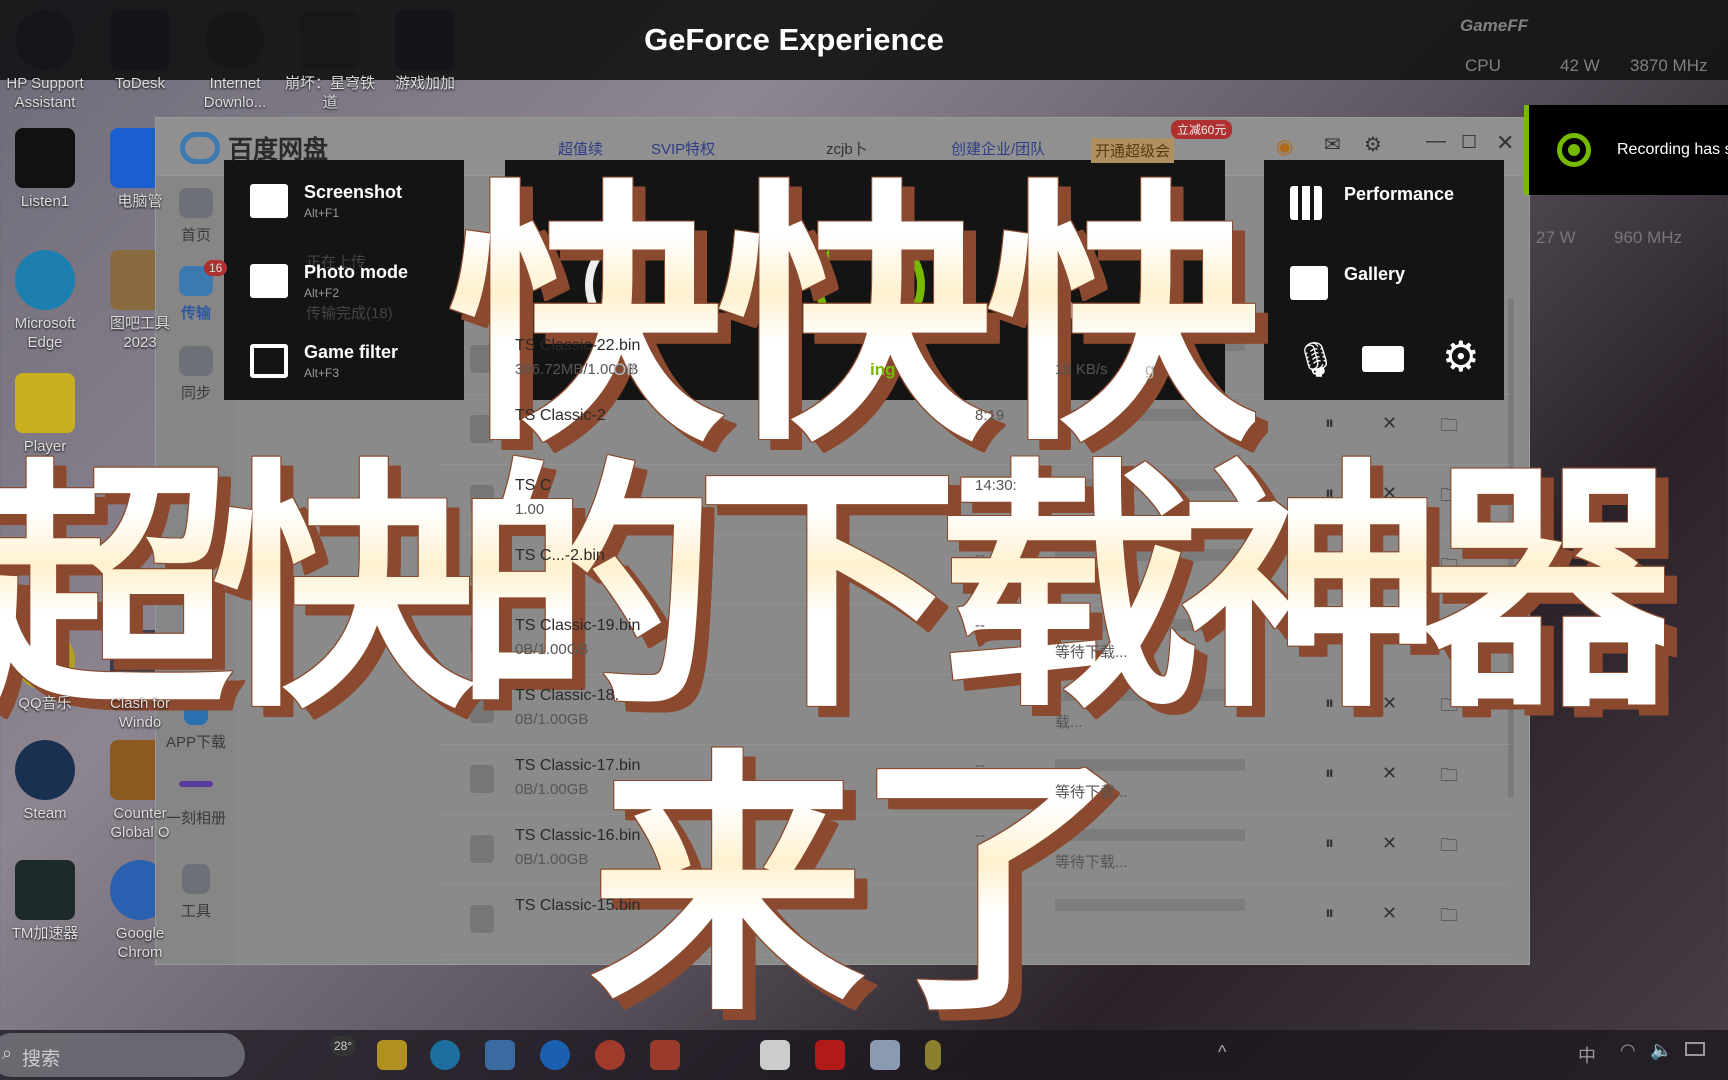  What do you see at coordinates (578, 345) in the screenshot?
I see `file-name: TS Classic-22.bin` at bounding box center [578, 345].